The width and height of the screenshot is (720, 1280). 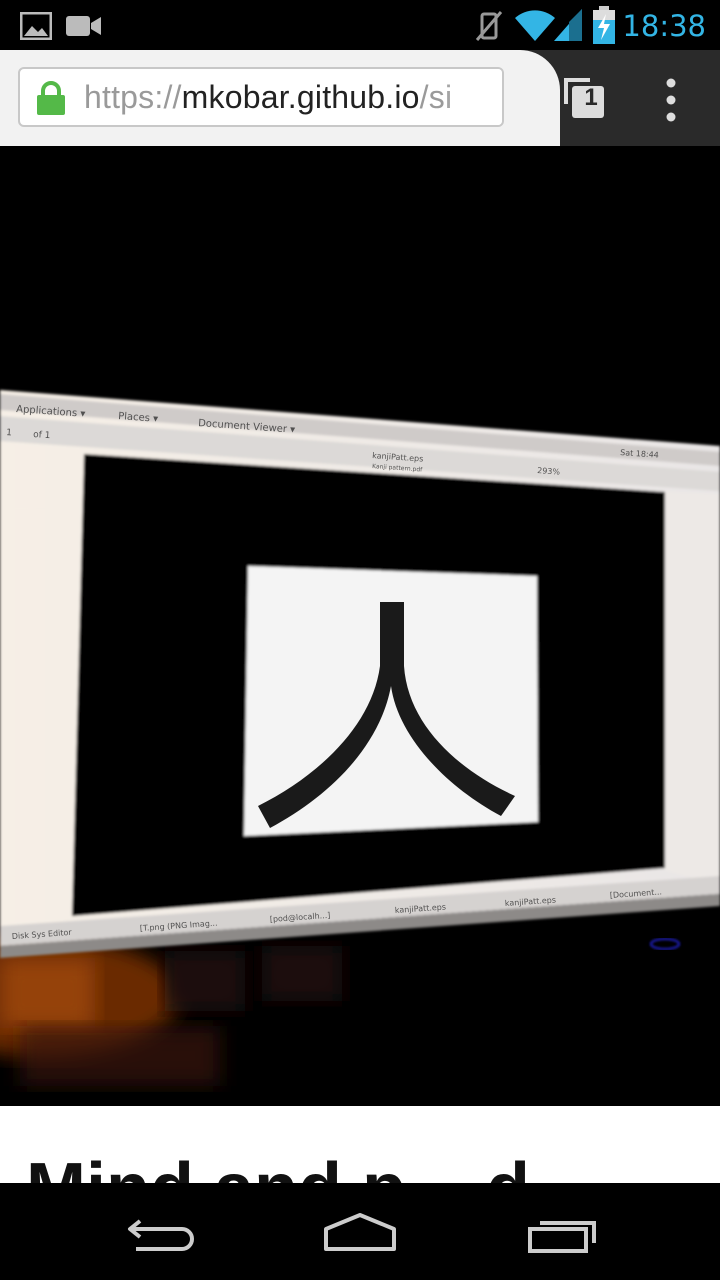 I want to click on lock-icon, so click(x=51, y=98).